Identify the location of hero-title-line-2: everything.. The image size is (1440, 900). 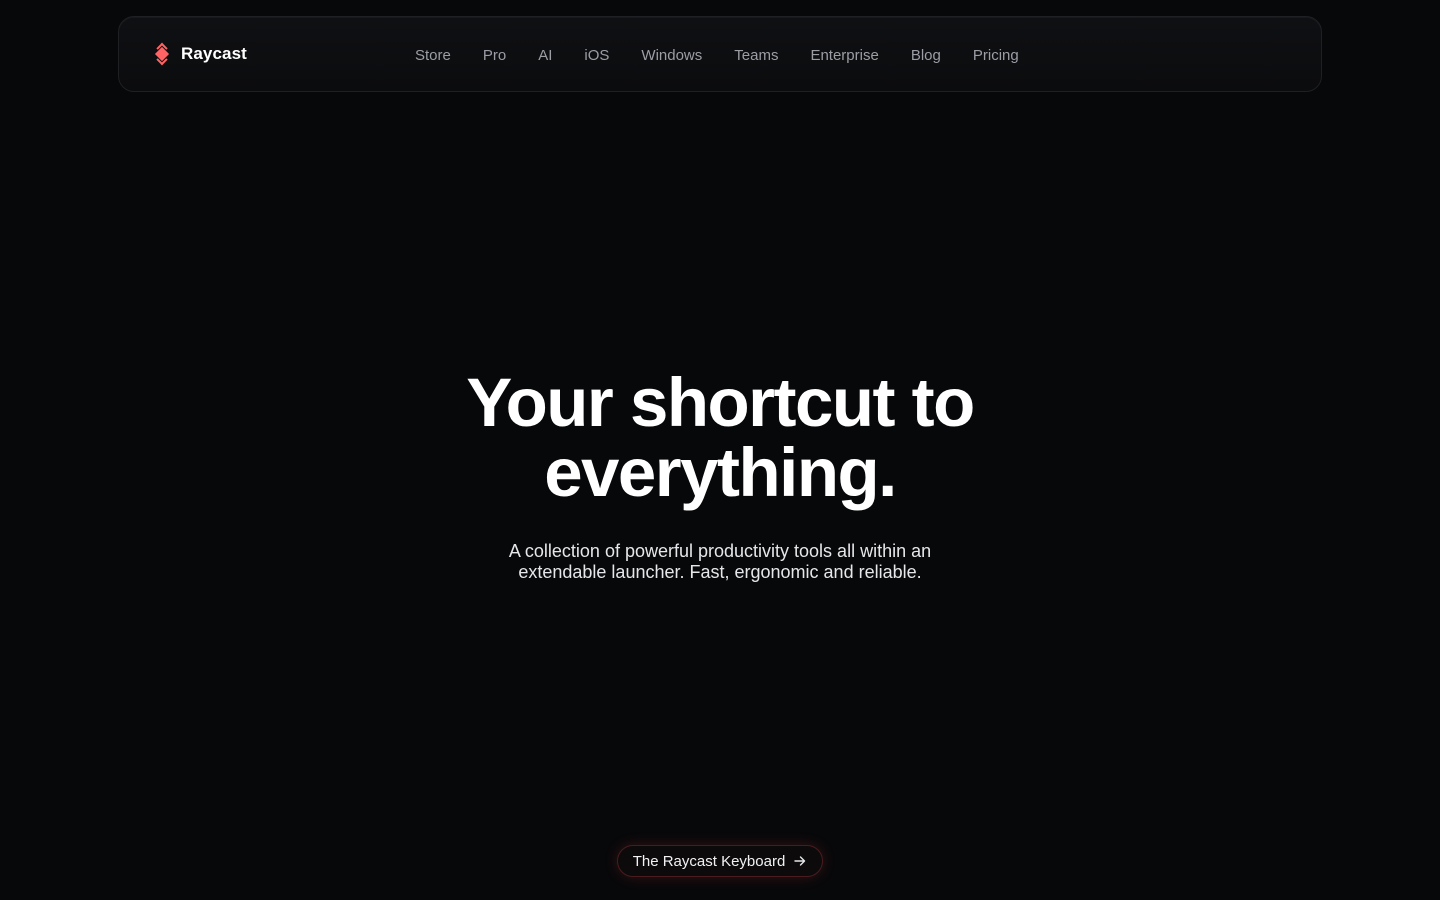
(720, 472).